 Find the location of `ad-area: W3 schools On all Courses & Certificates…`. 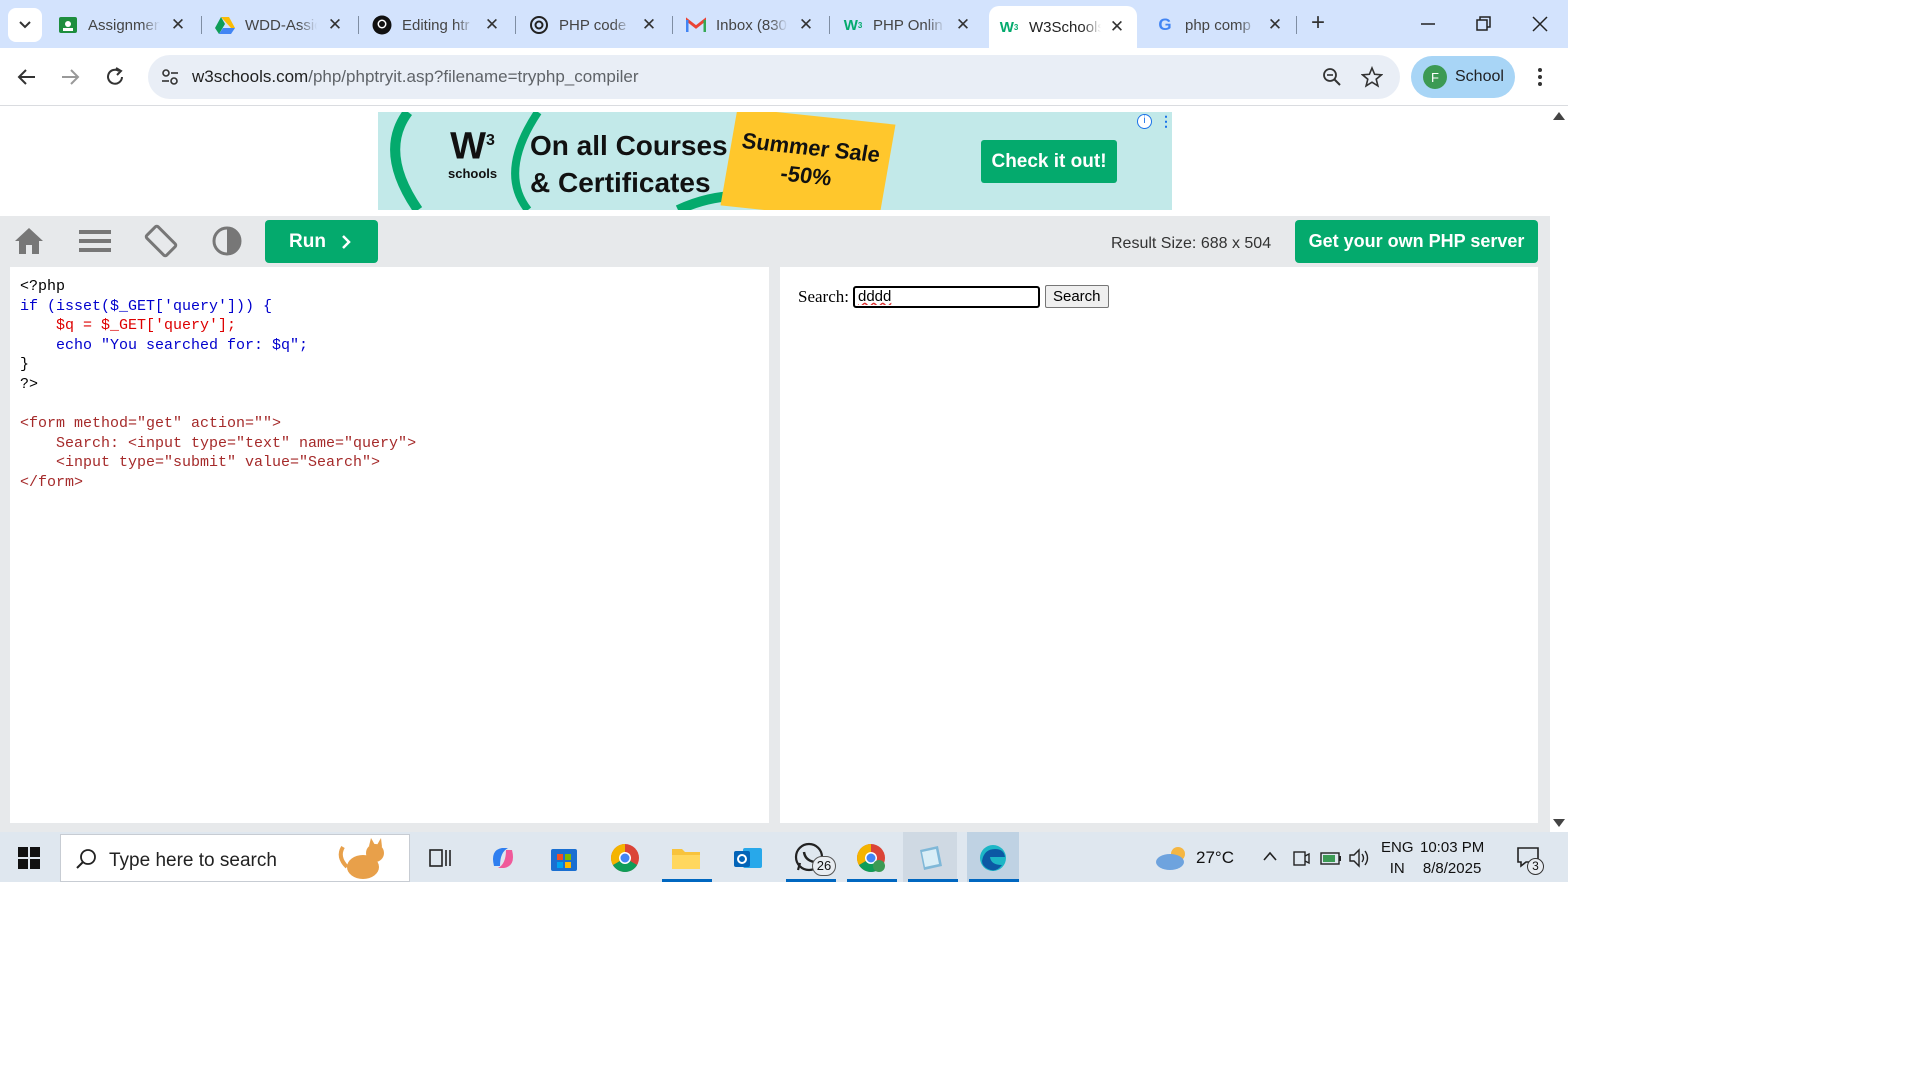

ad-area: W3 schools On all Courses & Certificates… is located at coordinates (775, 161).